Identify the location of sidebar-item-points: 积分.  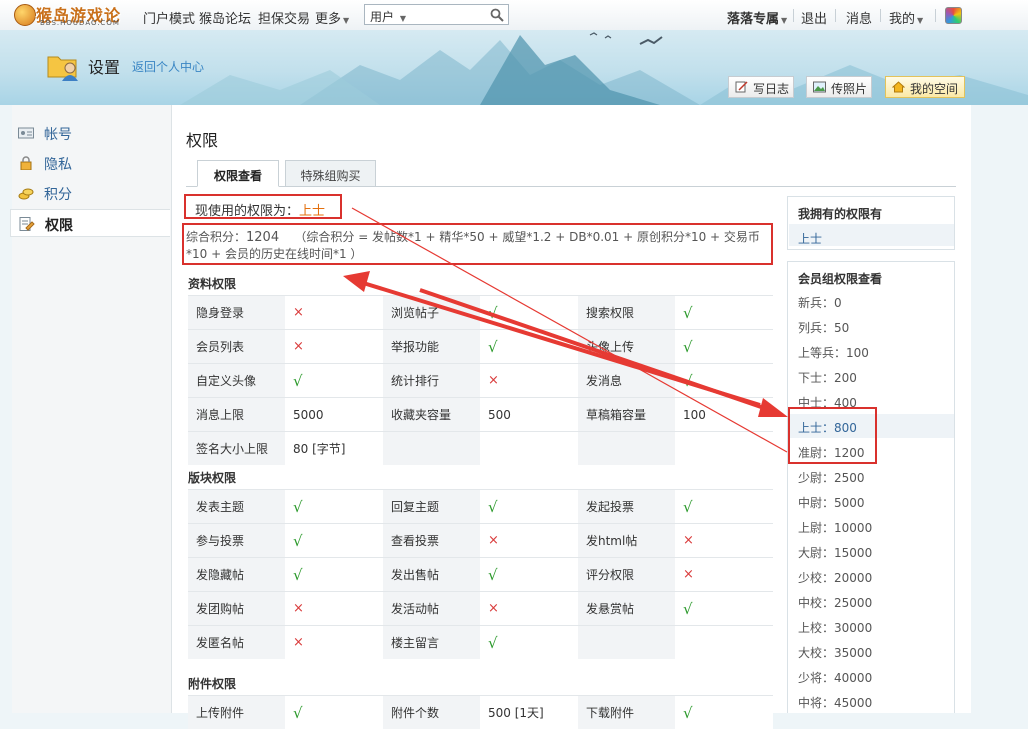
(90, 193).